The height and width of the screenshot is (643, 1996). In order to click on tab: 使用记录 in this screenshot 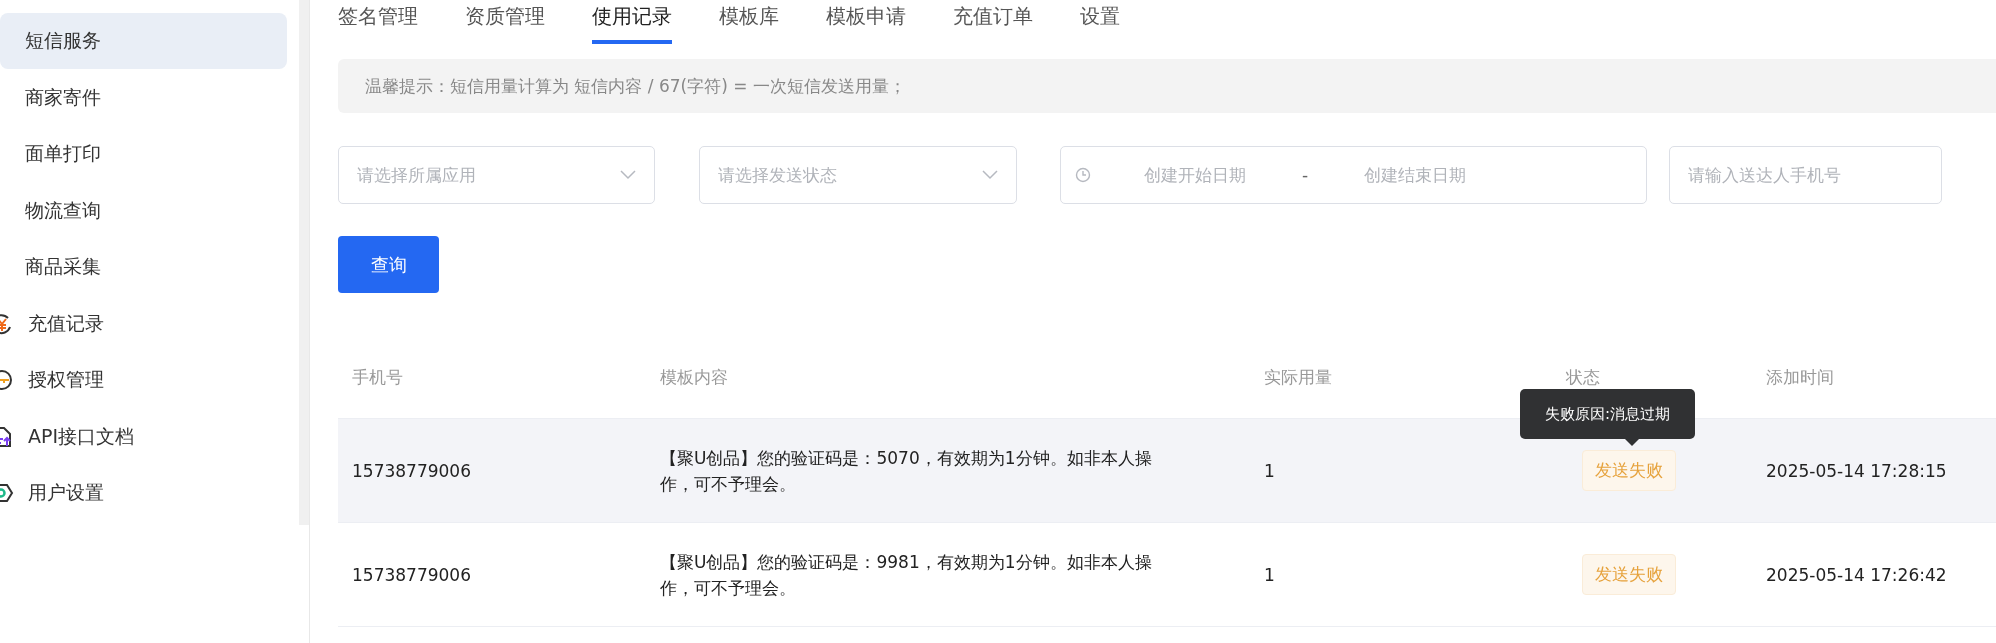, I will do `click(632, 22)`.